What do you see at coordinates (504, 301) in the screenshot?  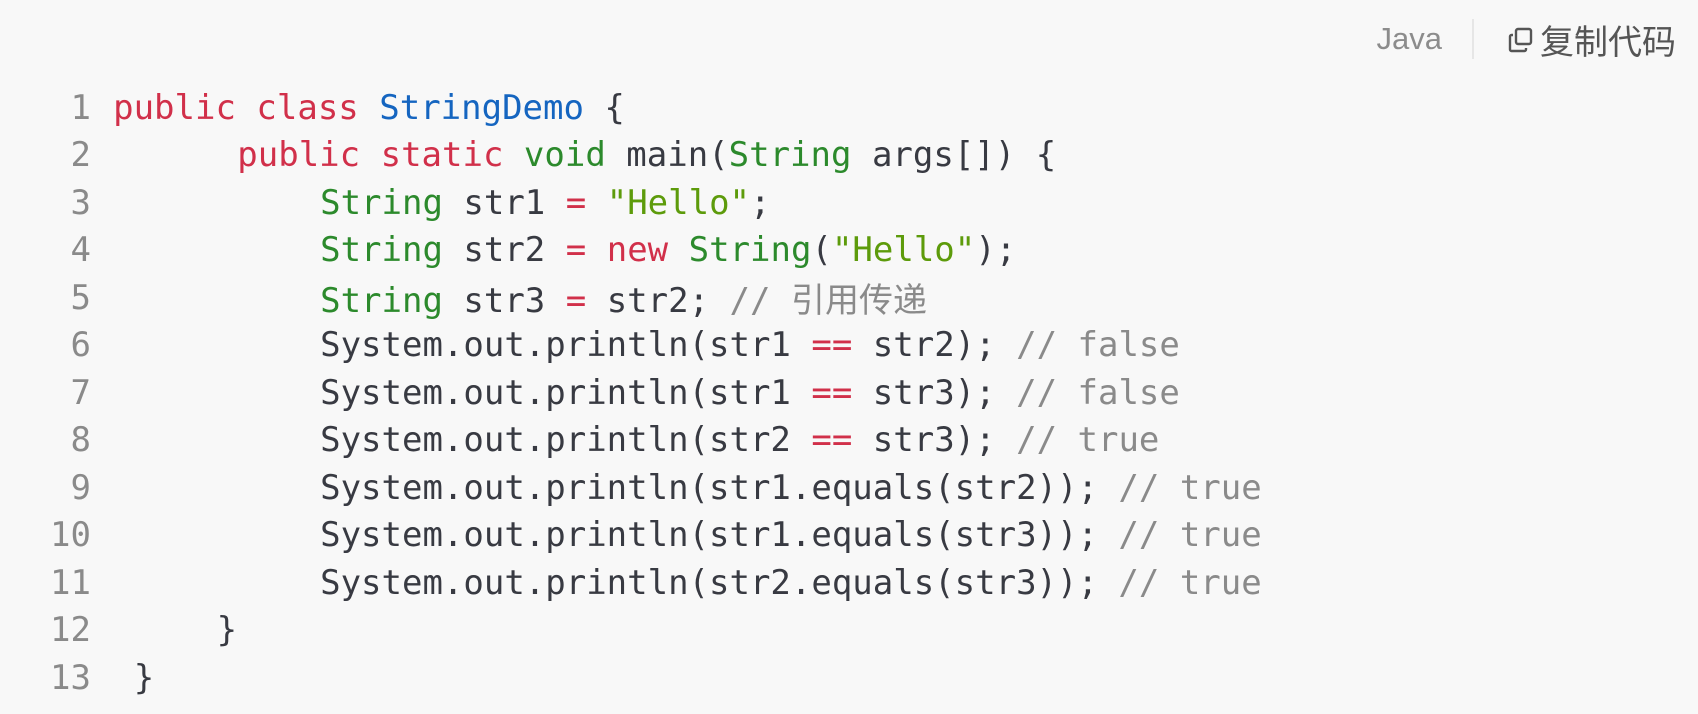 I see `code-token: str3` at bounding box center [504, 301].